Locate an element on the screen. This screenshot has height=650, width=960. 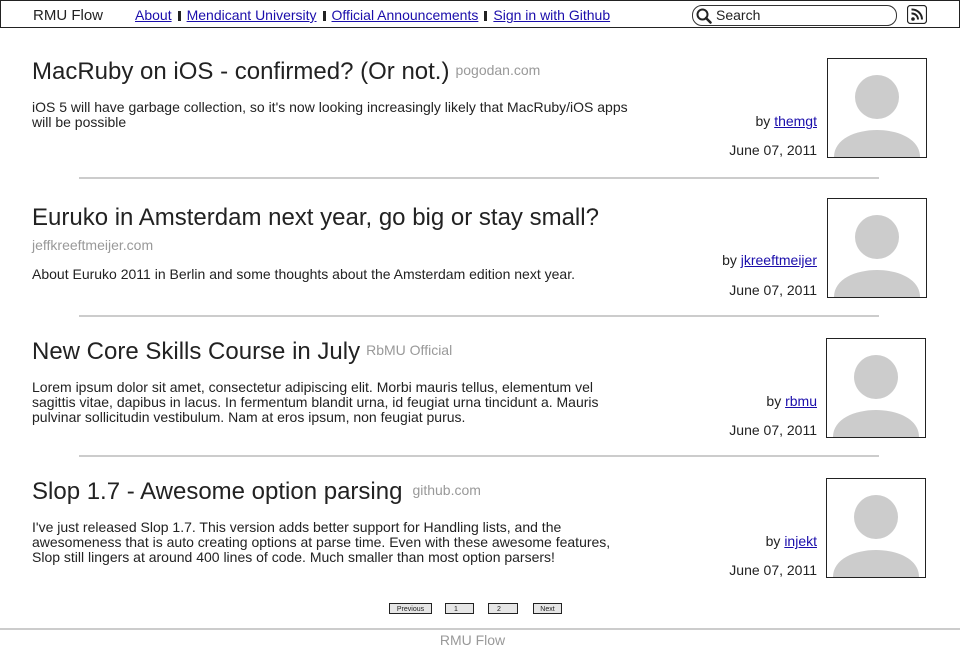
post-byline: by jkreeftmeijer is located at coordinates (769, 260).